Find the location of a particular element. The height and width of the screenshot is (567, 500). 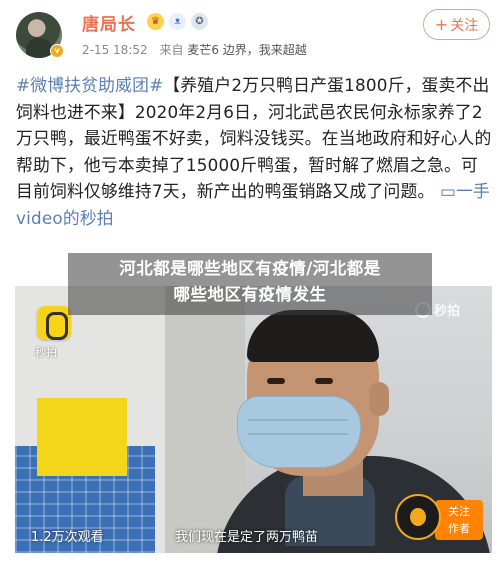

verified-badge-icon: v is located at coordinates (57, 51).